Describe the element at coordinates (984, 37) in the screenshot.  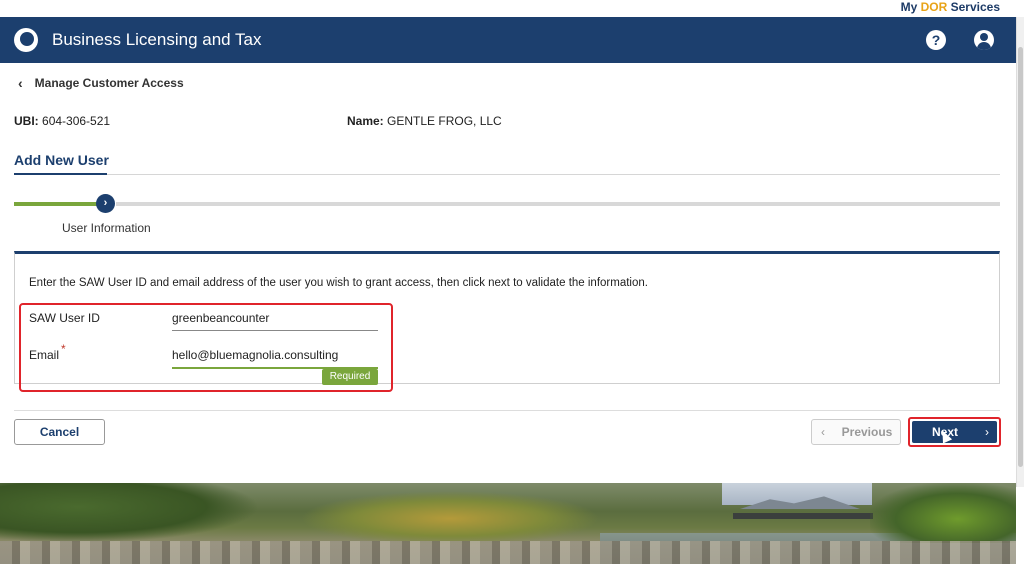
I see `account-head-shape` at that location.